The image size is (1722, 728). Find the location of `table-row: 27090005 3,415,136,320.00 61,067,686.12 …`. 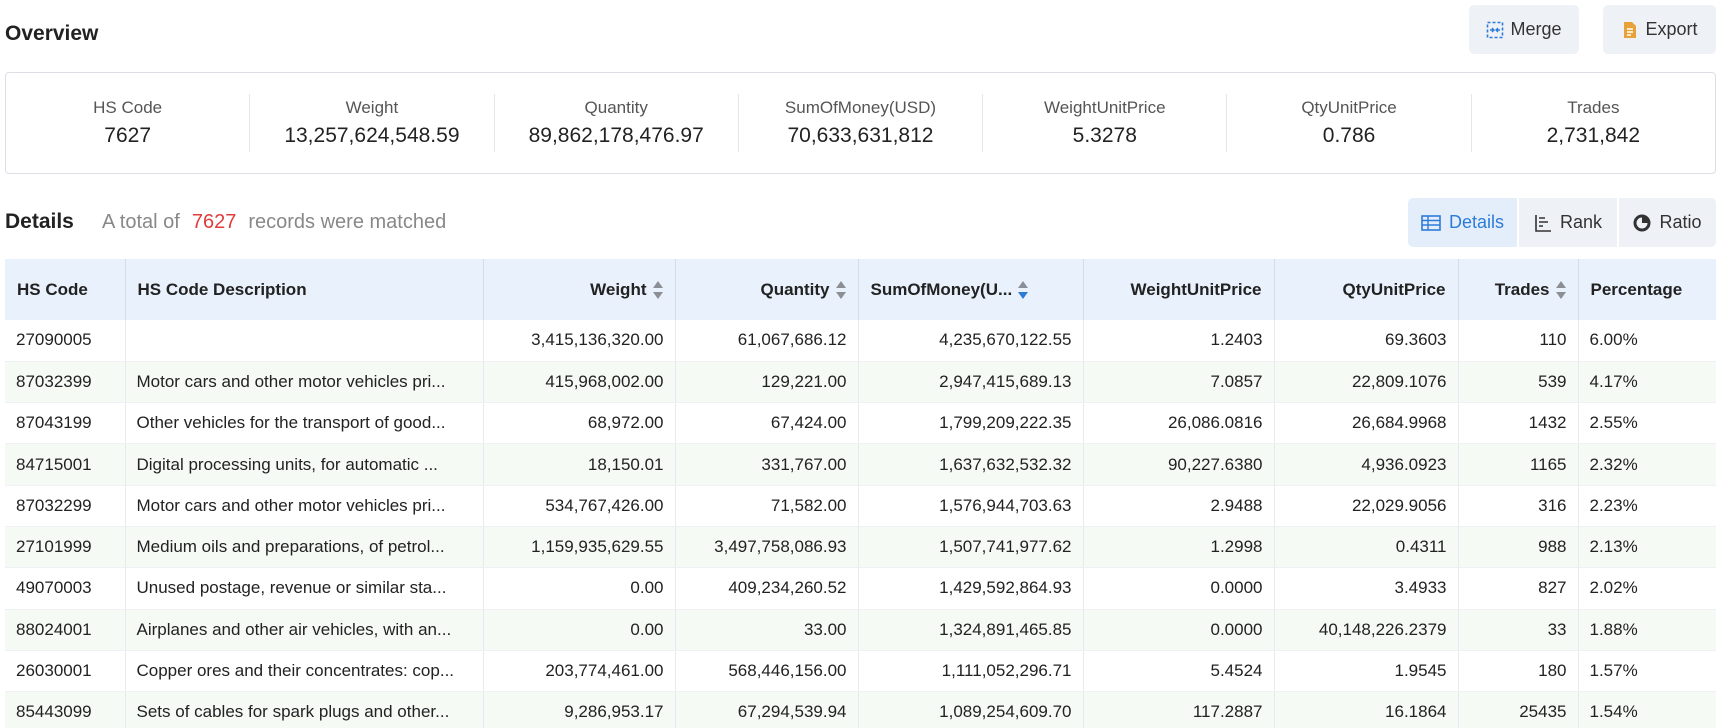

table-row: 27090005 3,415,136,320.00 61,067,686.12 … is located at coordinates (860, 341).